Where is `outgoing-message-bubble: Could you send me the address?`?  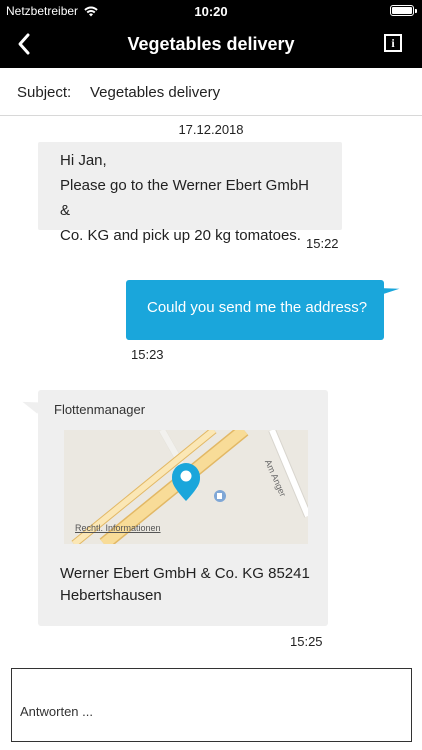 outgoing-message-bubble: Could you send me the address? is located at coordinates (255, 310).